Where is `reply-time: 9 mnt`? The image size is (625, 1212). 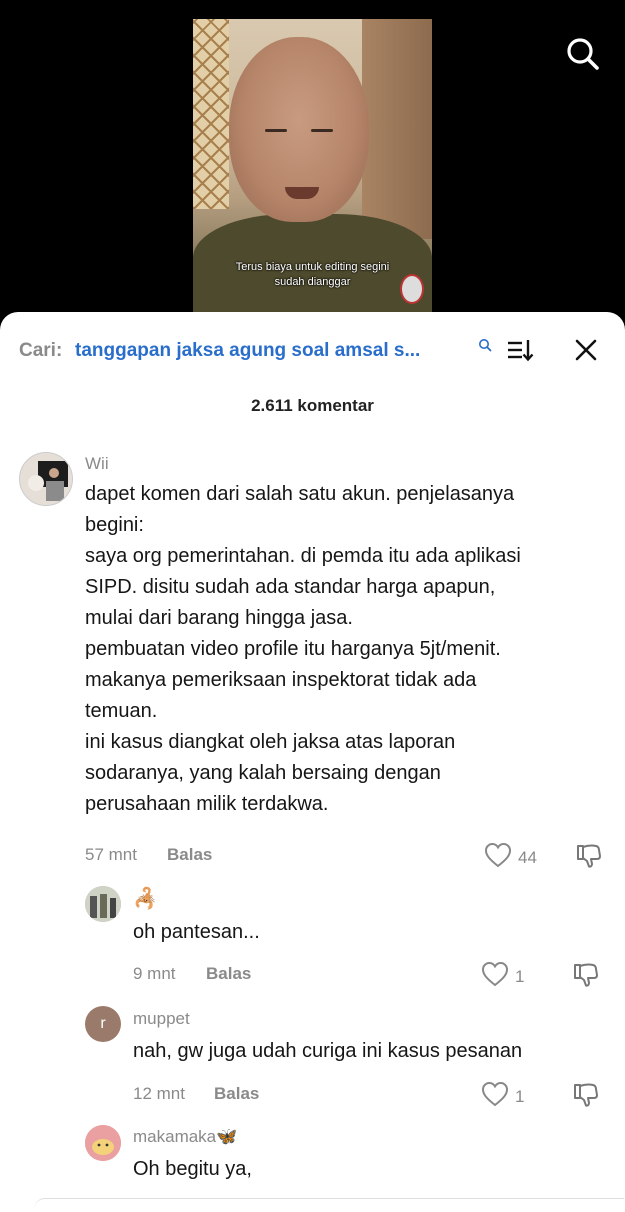
reply-time: 9 mnt is located at coordinates (154, 973).